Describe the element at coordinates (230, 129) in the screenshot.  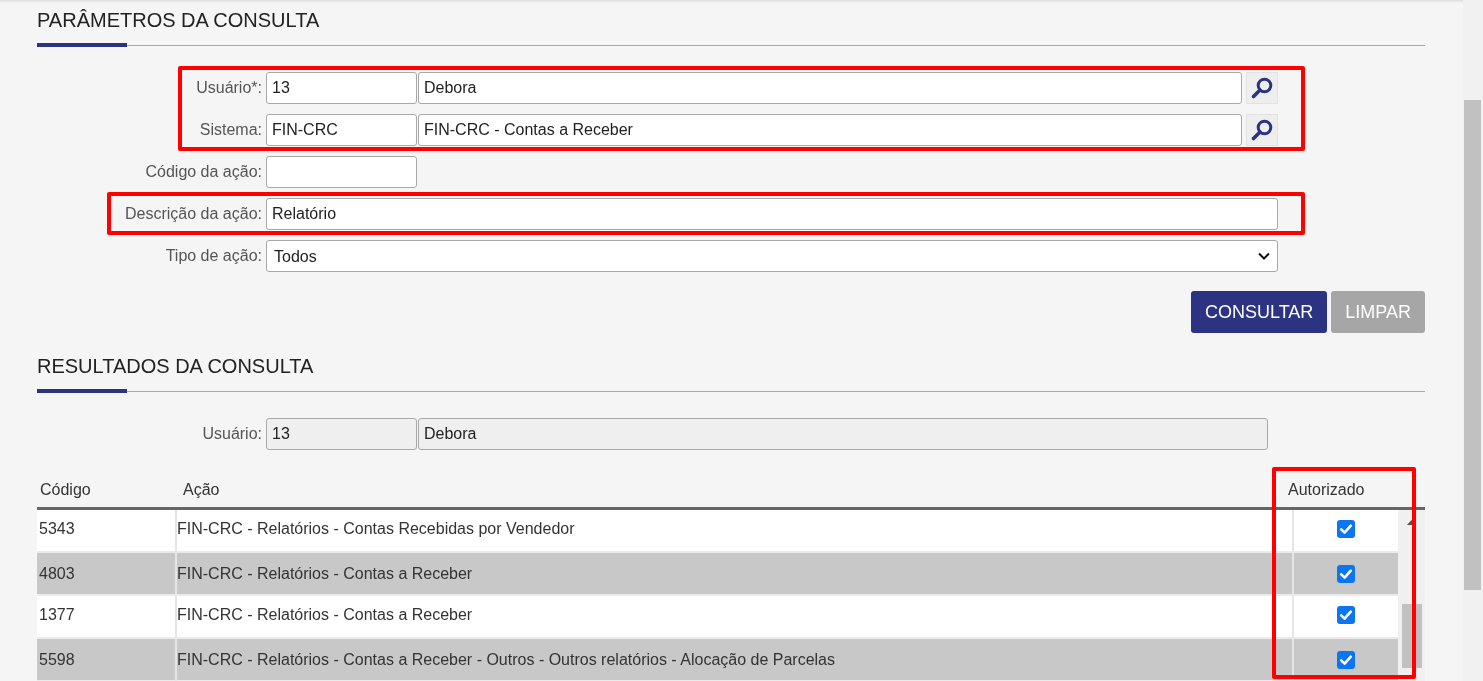
I see `field-label: Sistema:` at that location.